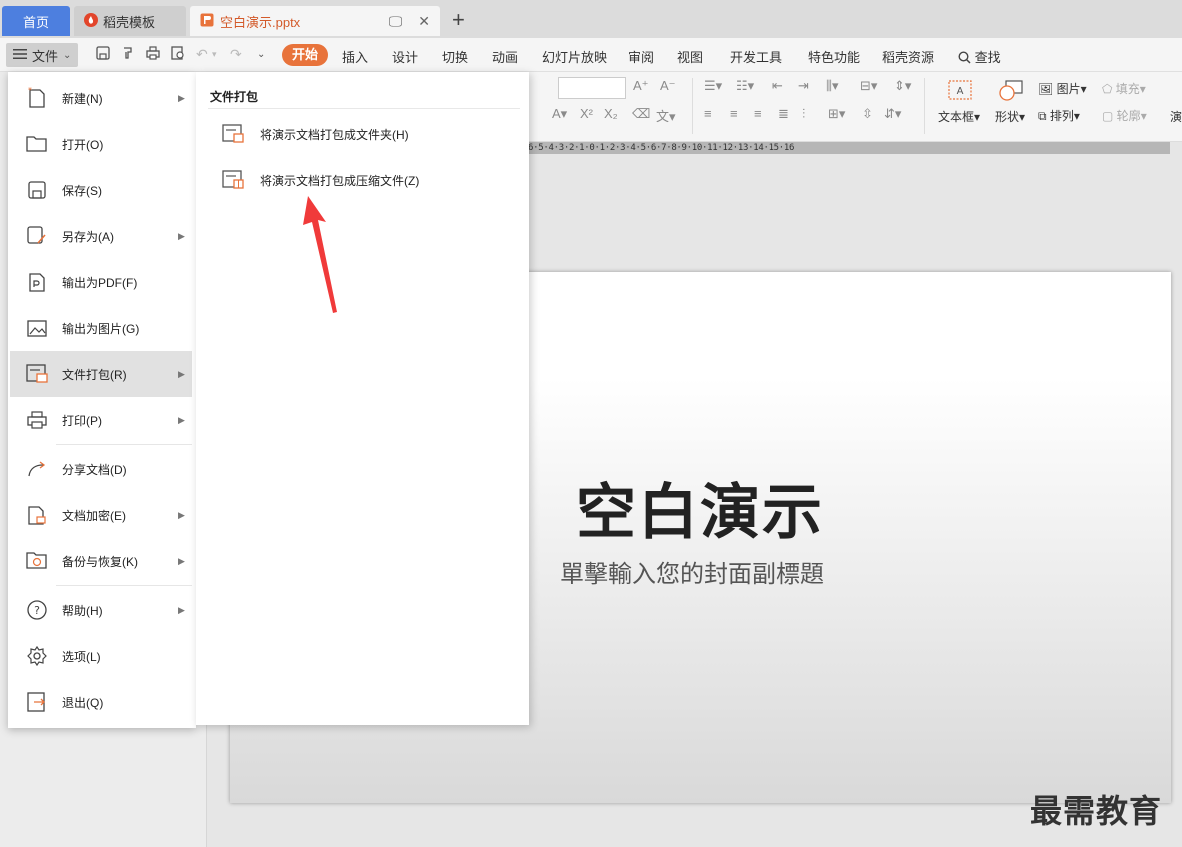 The height and width of the screenshot is (847, 1182). I want to click on package-folder-icon, so click(233, 134).